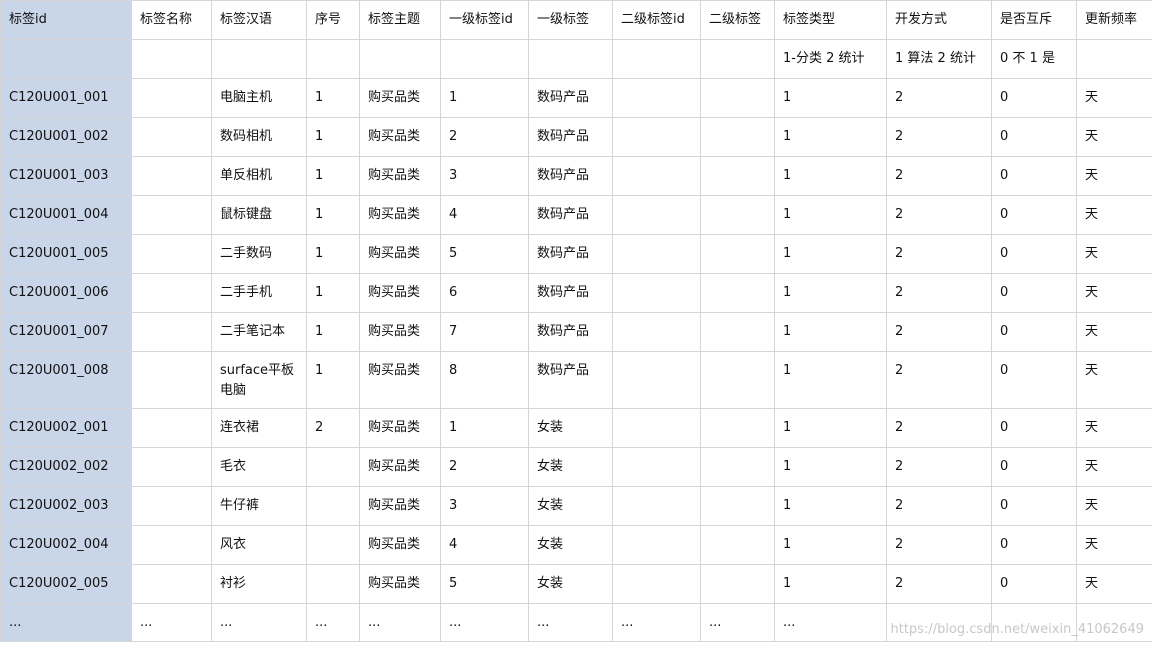 The width and height of the screenshot is (1152, 647). I want to click on table-cell: C120U001_007, so click(66, 332).